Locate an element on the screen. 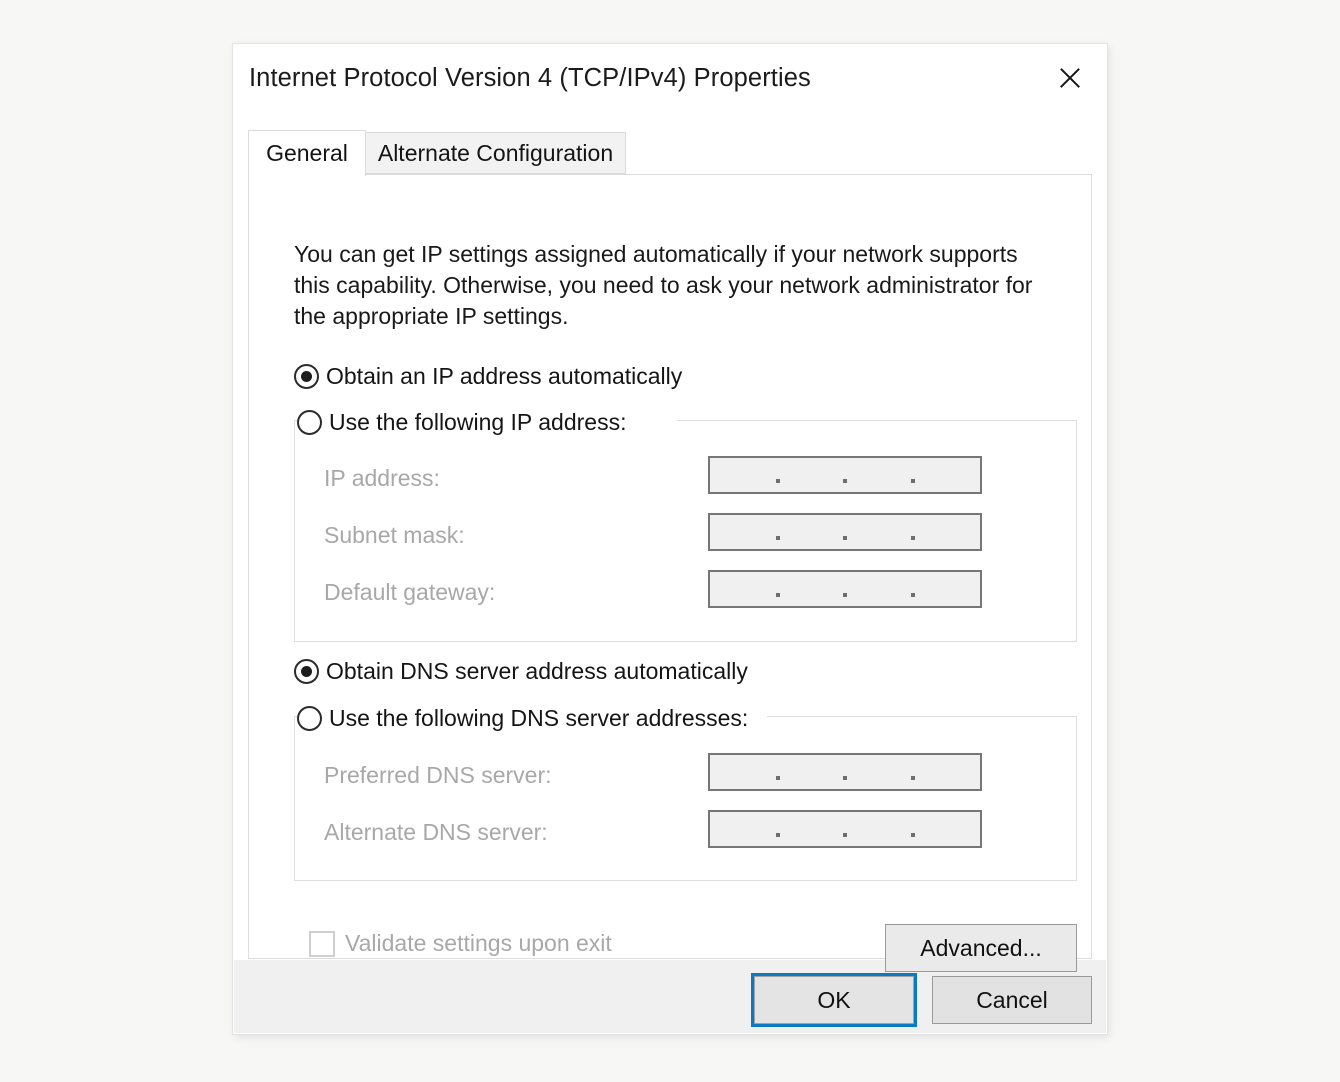 This screenshot has height=1082, width=1340. radio-obtain-dns-automatically-label: Obtain DNS server address automatically is located at coordinates (537, 671).